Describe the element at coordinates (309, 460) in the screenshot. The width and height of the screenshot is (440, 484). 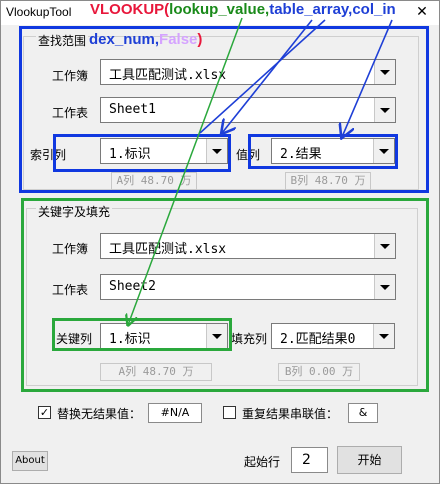
I see `start-row-input: 2` at that location.